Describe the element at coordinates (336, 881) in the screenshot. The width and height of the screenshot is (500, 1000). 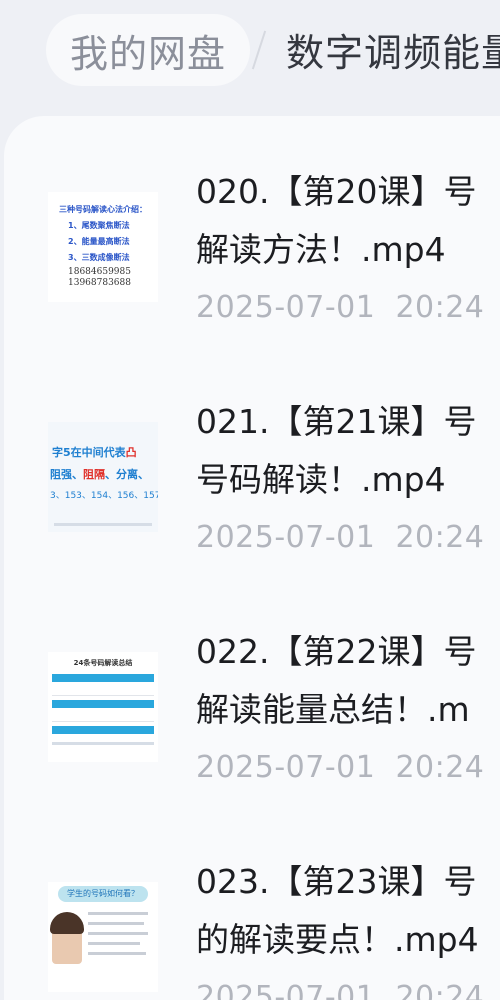
I see `file-title-line1: 023.【第23课】号` at that location.